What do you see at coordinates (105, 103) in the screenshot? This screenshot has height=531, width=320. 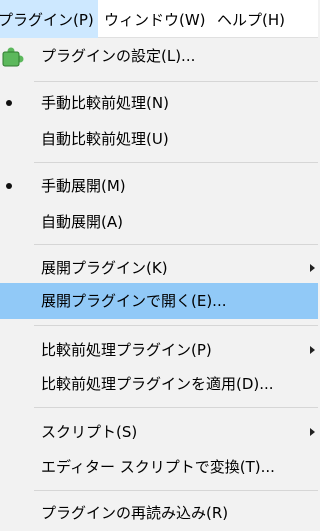 I see `menu-item-label: 手動比較前処理(N)` at bounding box center [105, 103].